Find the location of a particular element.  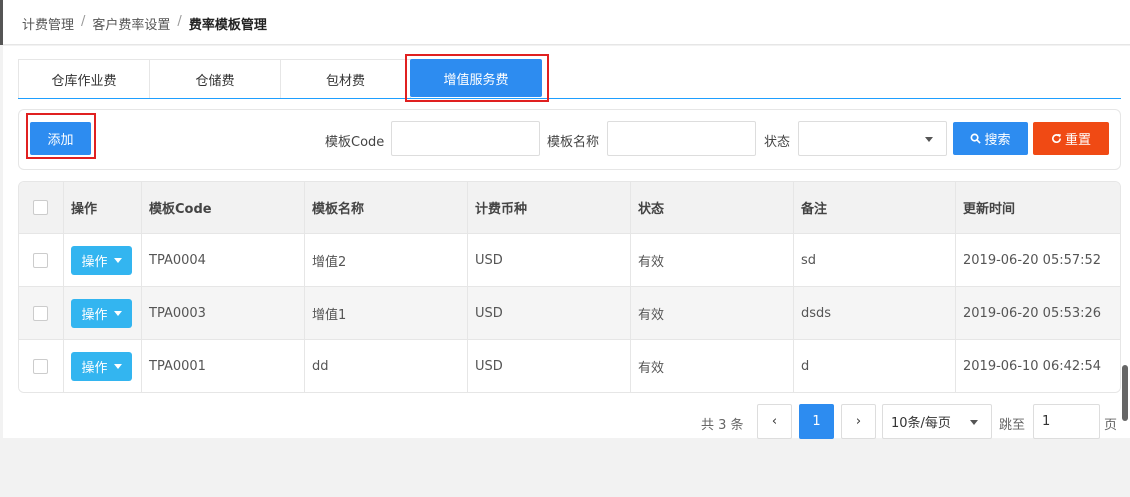

fee-tabs: 仓库作业费 仓储费 包材费 增值服务费 is located at coordinates (569, 79).